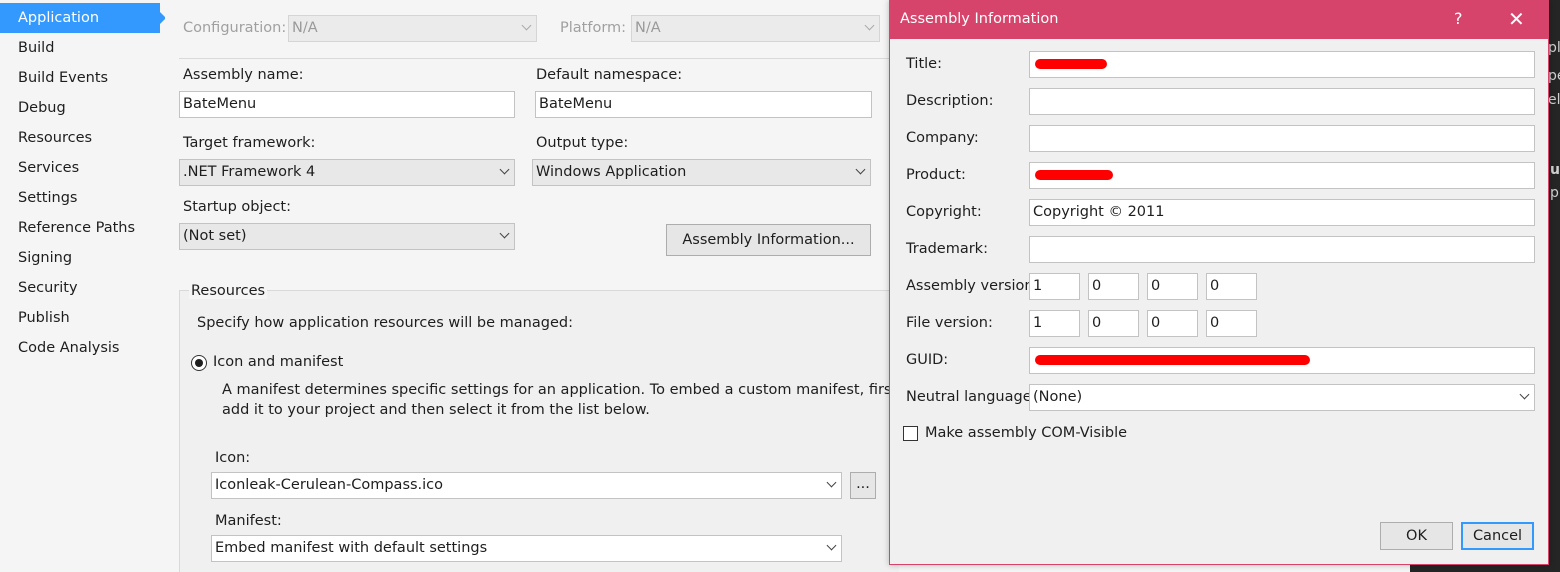  What do you see at coordinates (228, 291) in the screenshot?
I see `resources-group-label: Resources` at bounding box center [228, 291].